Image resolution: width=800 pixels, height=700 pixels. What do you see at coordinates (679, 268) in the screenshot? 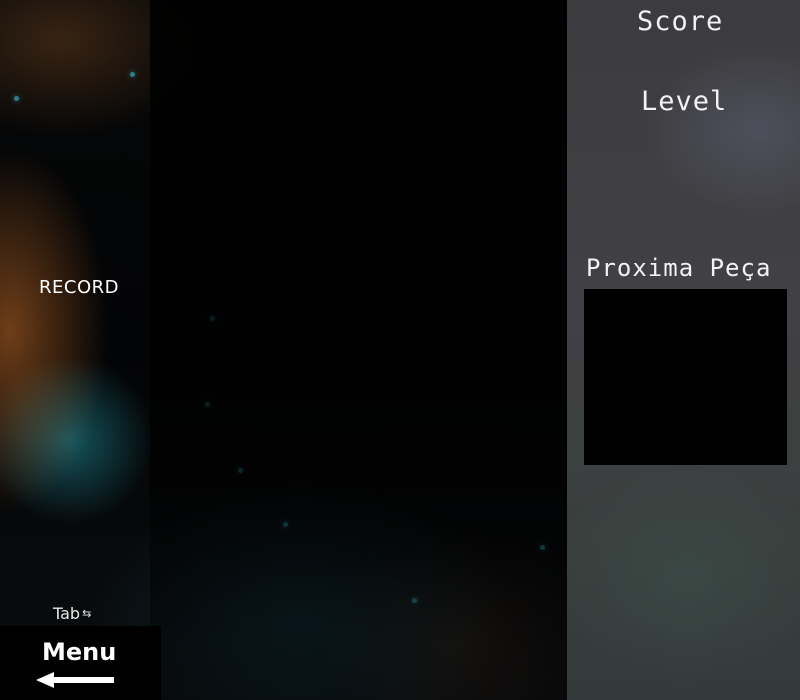
I see `next-piece-label: Proxima Peça` at bounding box center [679, 268].